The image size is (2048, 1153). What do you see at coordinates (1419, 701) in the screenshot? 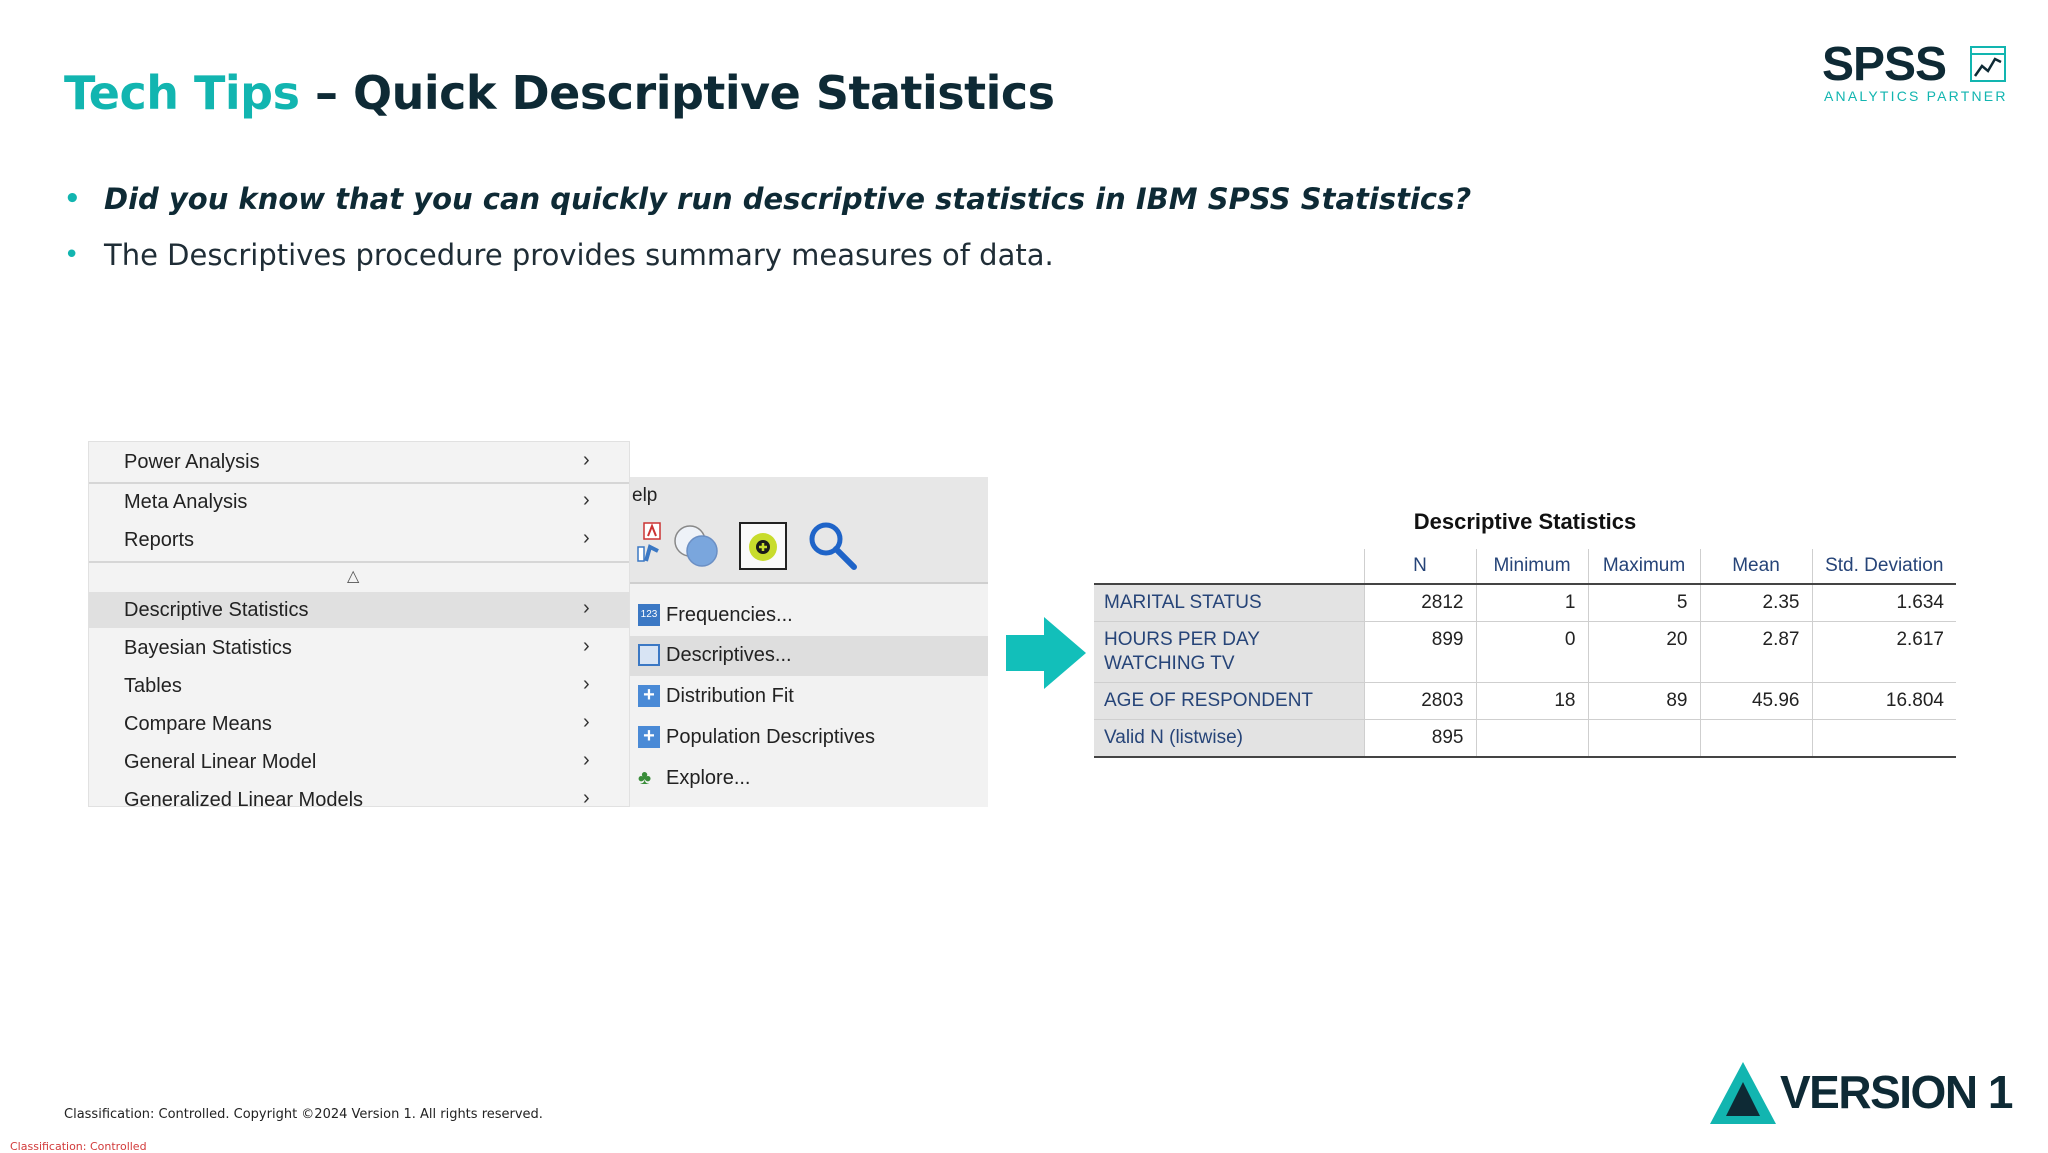
I see `table-cell: 2803` at bounding box center [1419, 701].